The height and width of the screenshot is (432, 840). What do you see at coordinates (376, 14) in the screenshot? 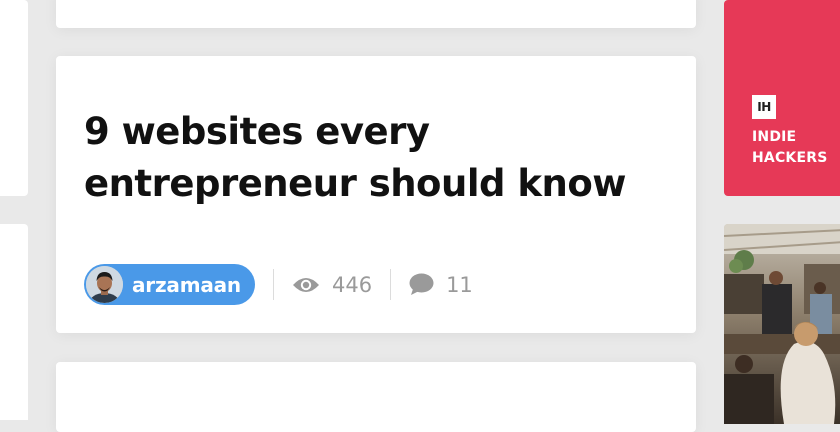
I see `article-card-previous` at bounding box center [376, 14].